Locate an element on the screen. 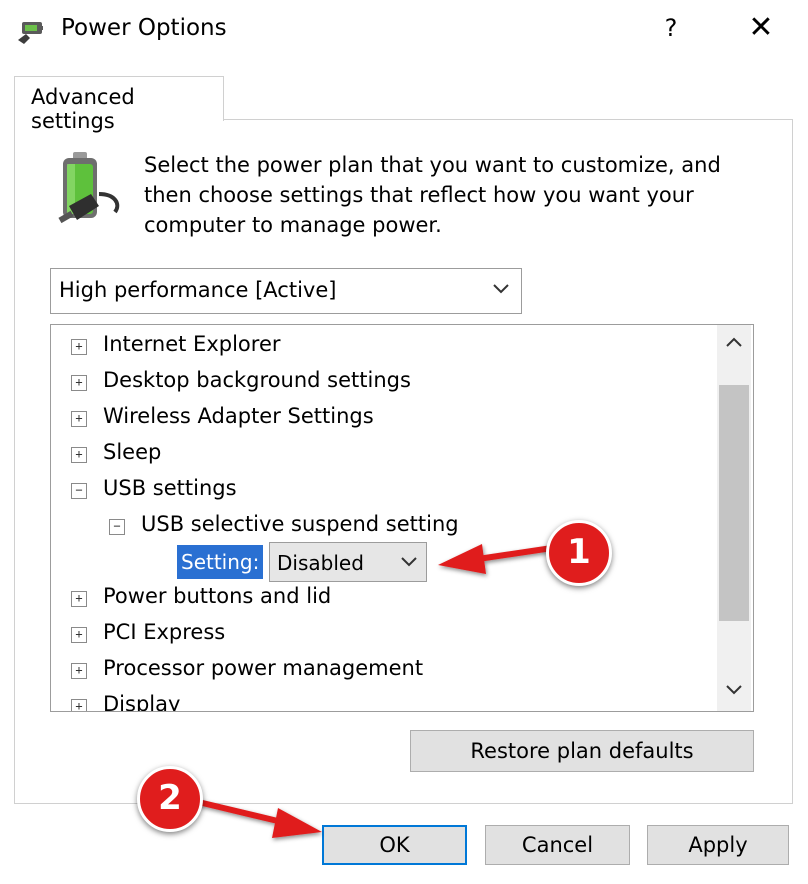 Image resolution: width=808 pixels, height=884 pixels. annotation-badge-1: 1 is located at coordinates (579, 553).